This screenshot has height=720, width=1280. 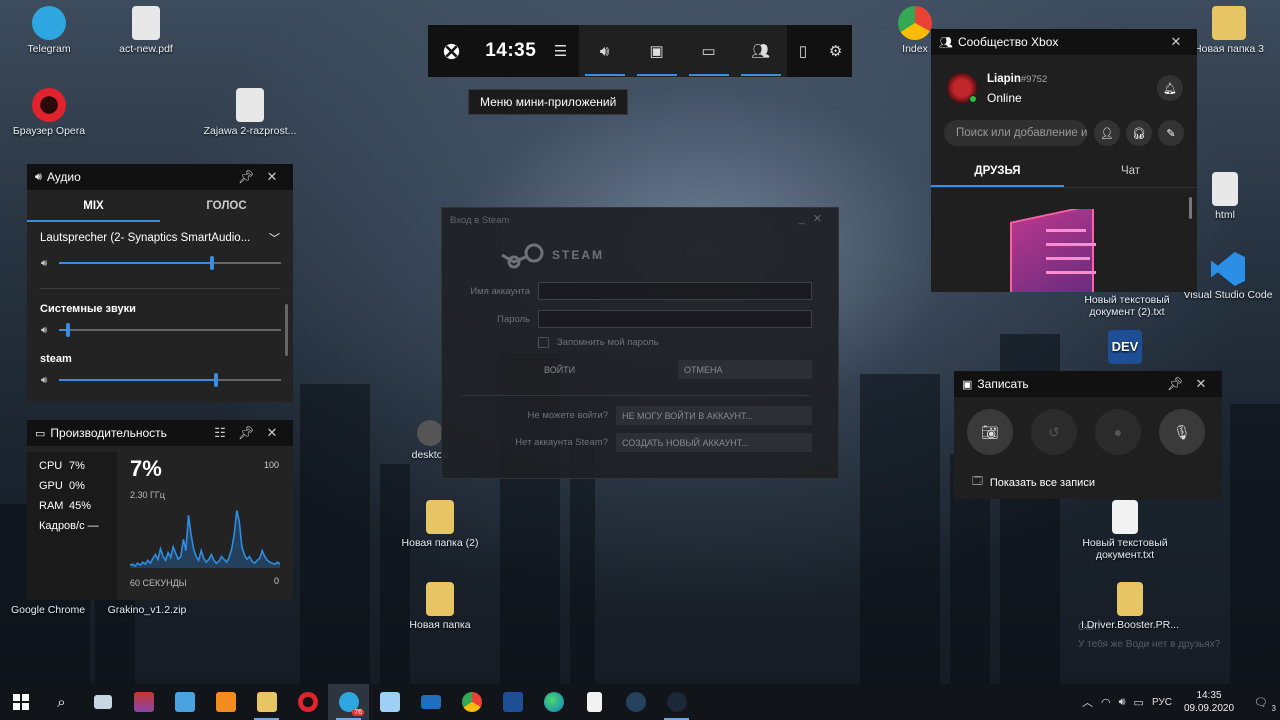 What do you see at coordinates (147, 610) in the screenshot?
I see `desktop-icon-grakino: Grakino_v1.2.zip` at bounding box center [147, 610].